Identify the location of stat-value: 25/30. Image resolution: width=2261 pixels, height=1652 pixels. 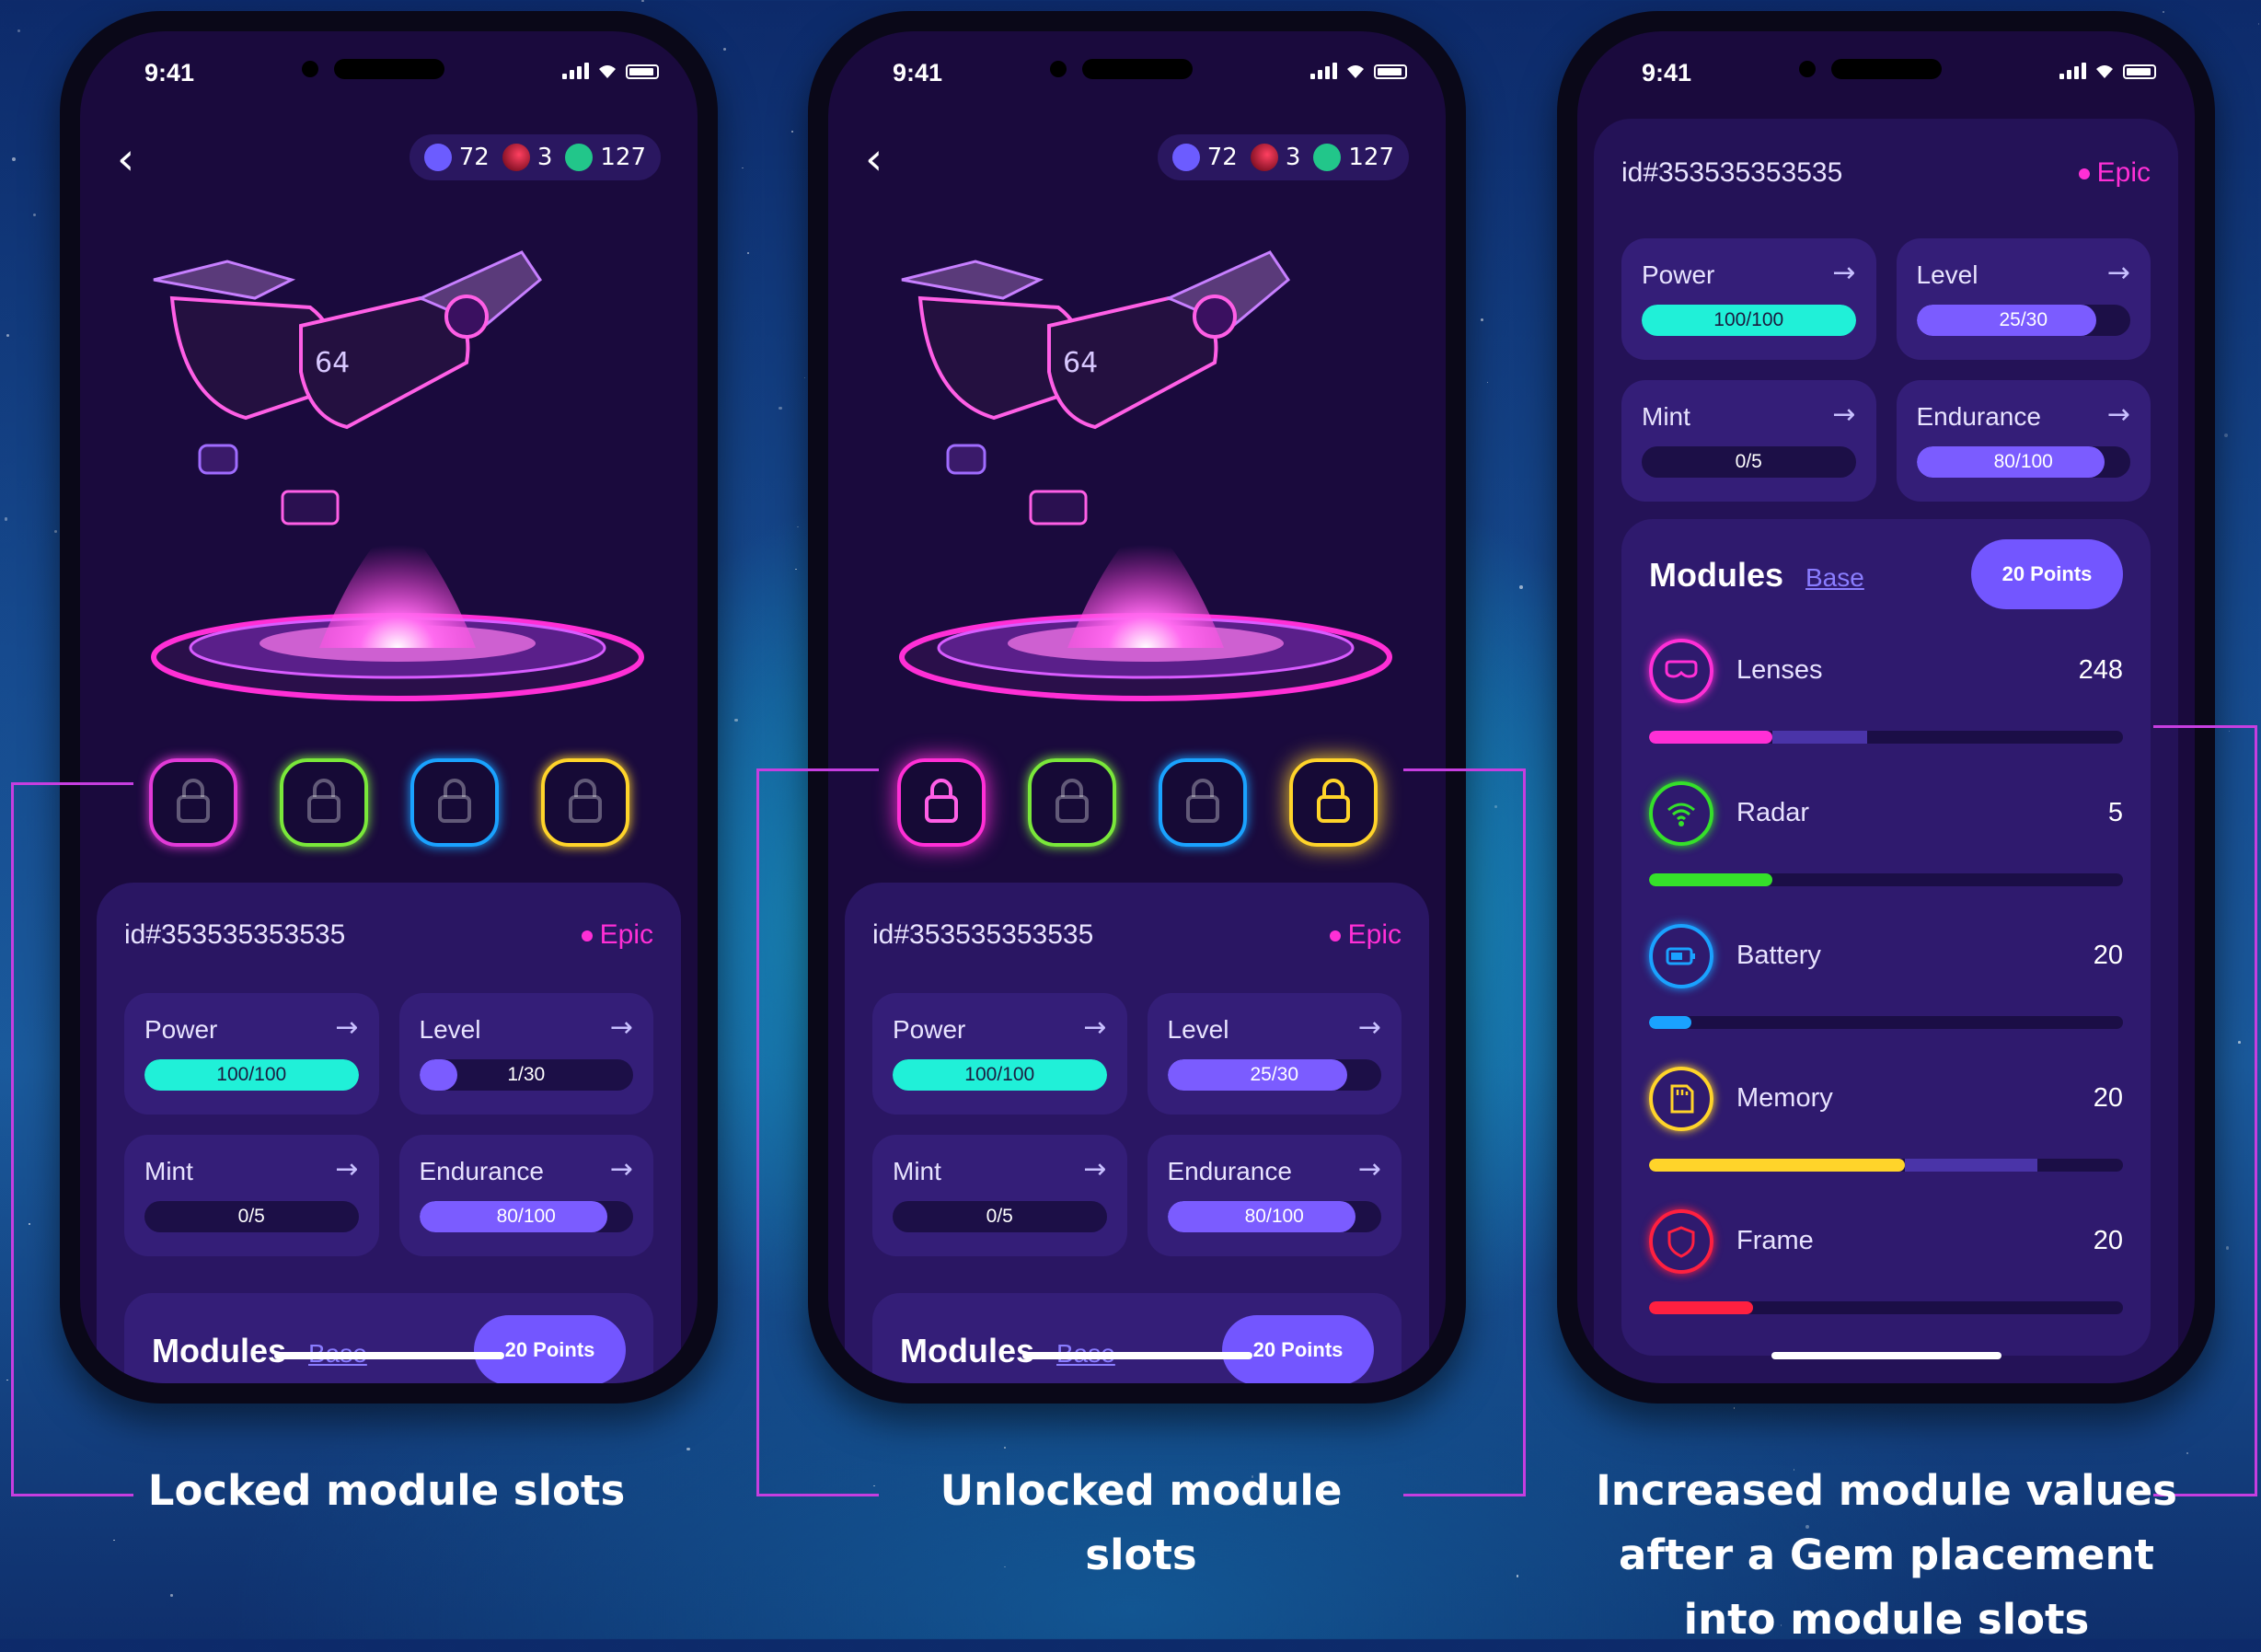
(2023, 319).